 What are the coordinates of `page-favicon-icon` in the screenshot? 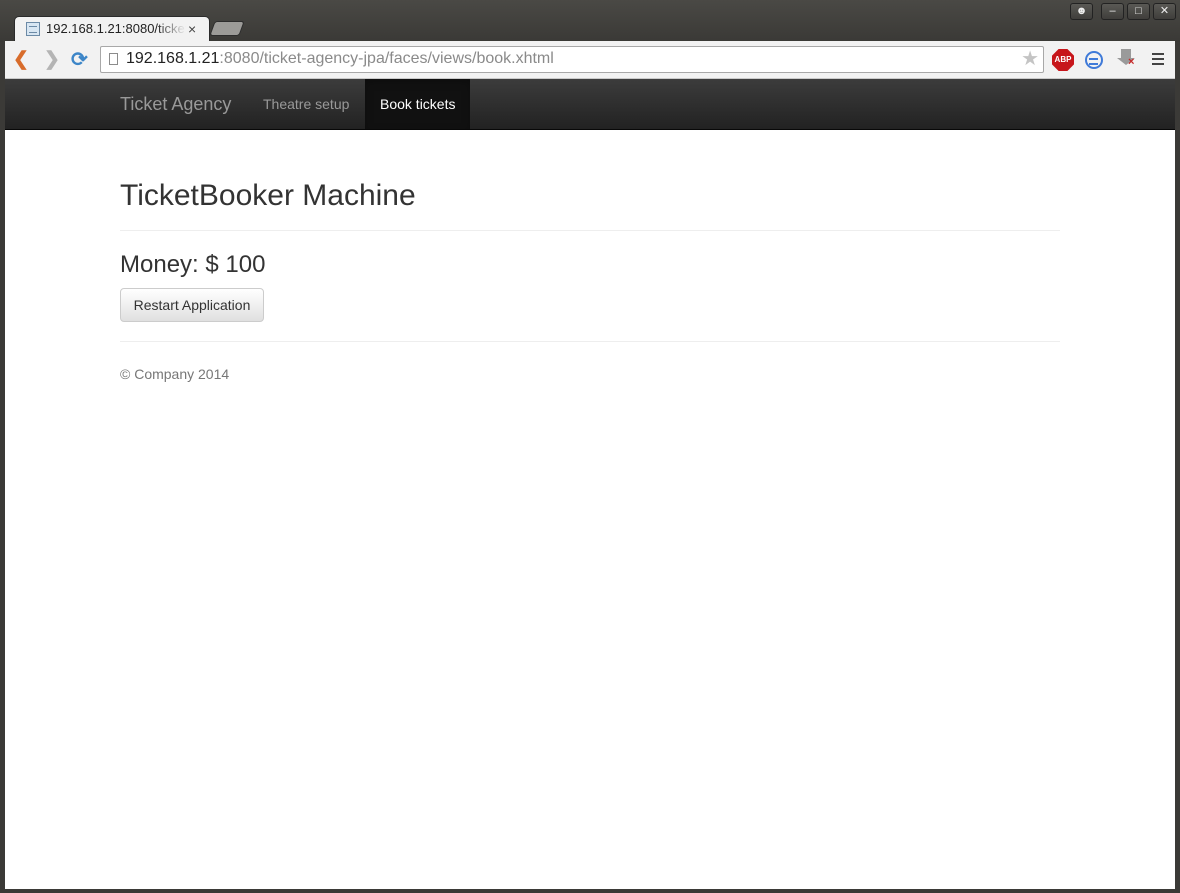 It's located at (33, 29).